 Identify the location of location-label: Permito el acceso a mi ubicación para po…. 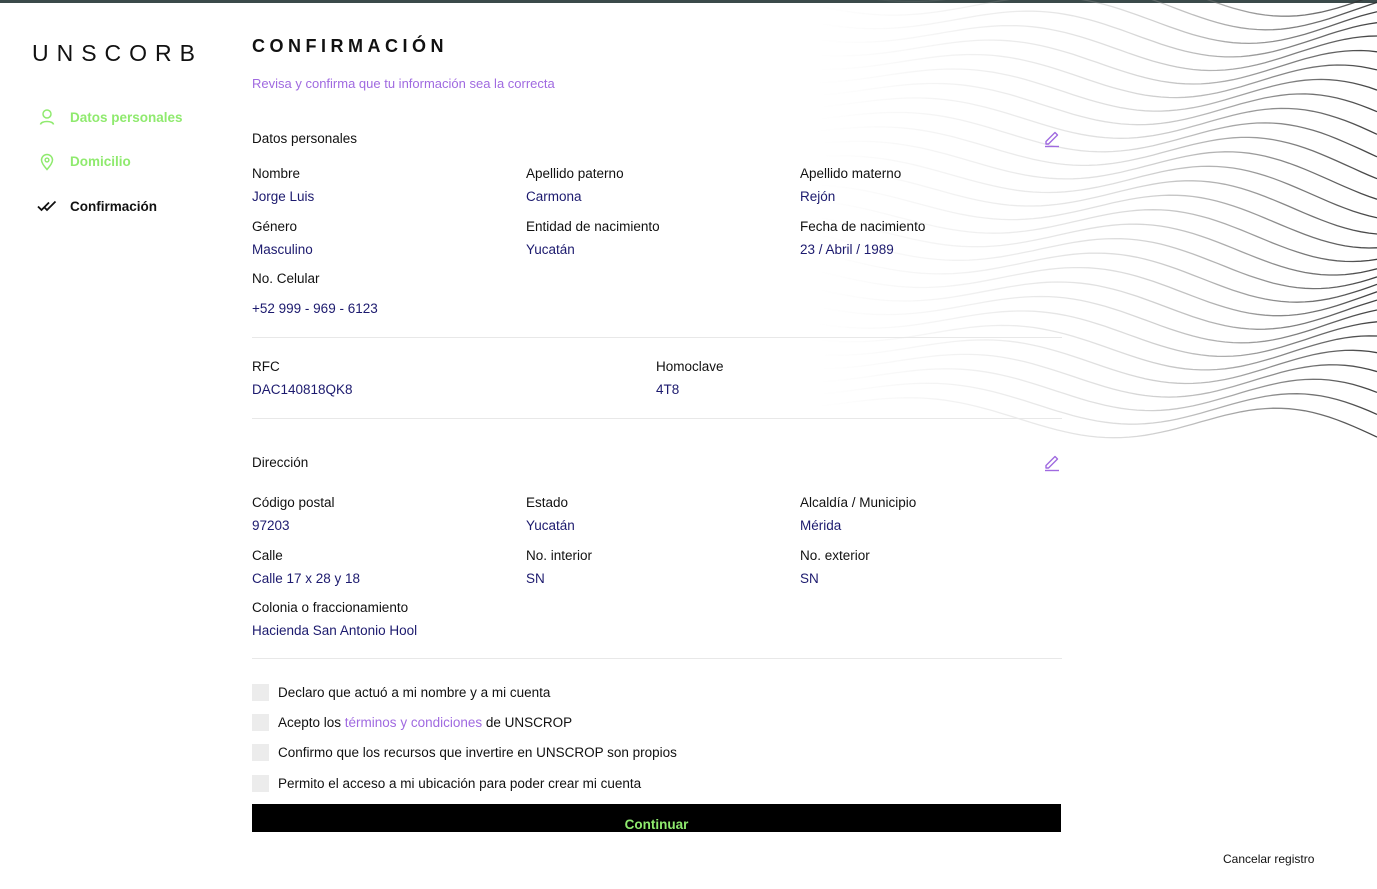
(460, 783).